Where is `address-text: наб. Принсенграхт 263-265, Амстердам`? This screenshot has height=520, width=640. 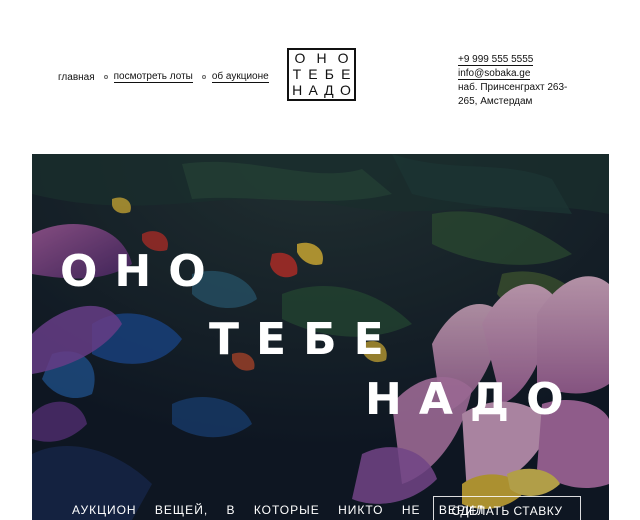 address-text: наб. Принсенграхт 263-265, Амстердам is located at coordinates (513, 94).